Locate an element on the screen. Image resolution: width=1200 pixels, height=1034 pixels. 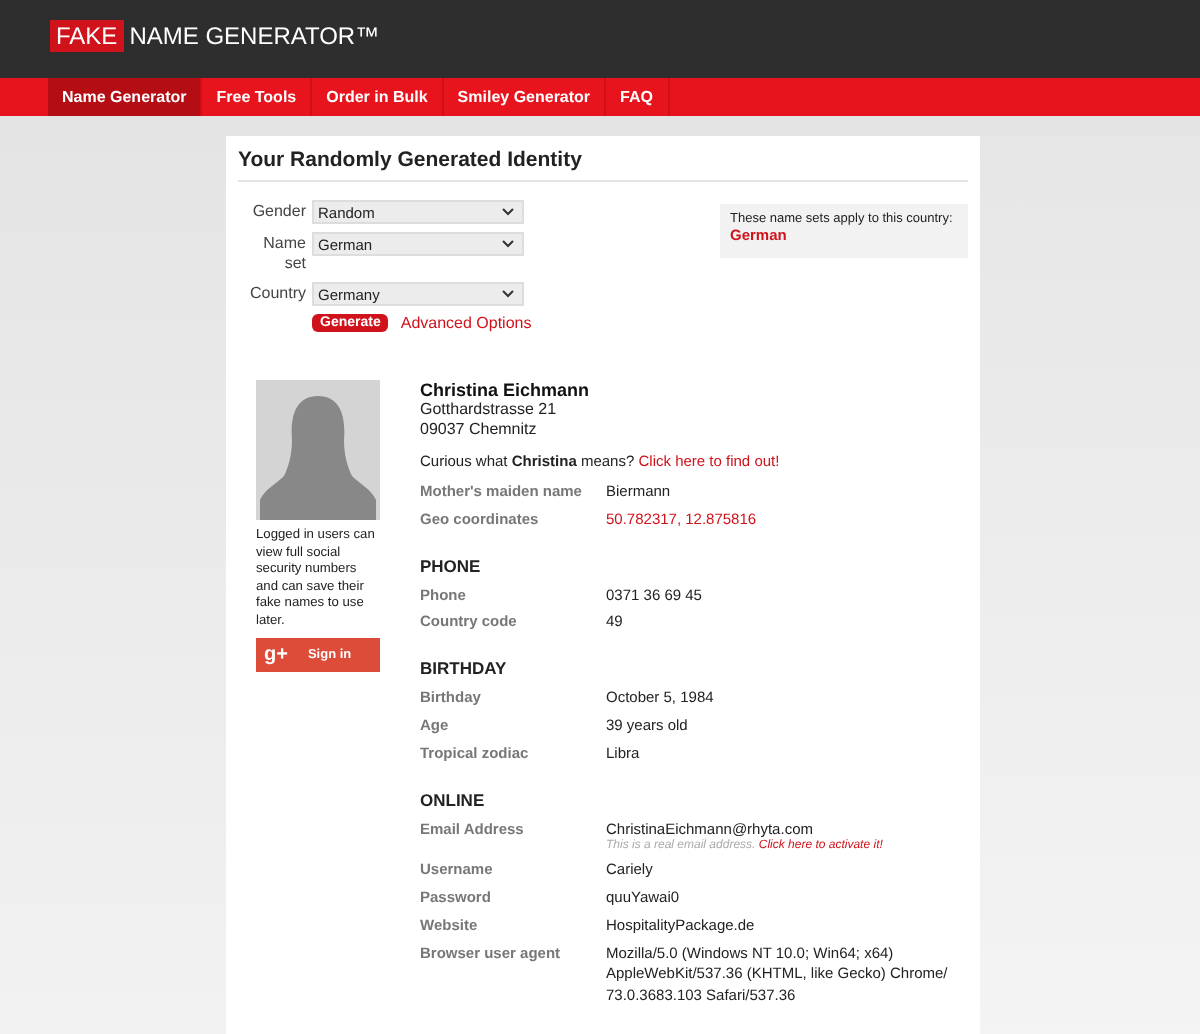
advanced-options-link: Advanced Options is located at coordinates (466, 323).